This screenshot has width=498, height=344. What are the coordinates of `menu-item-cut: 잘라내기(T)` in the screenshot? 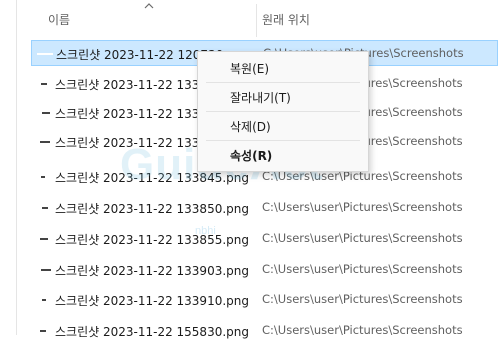 It's located at (283, 97).